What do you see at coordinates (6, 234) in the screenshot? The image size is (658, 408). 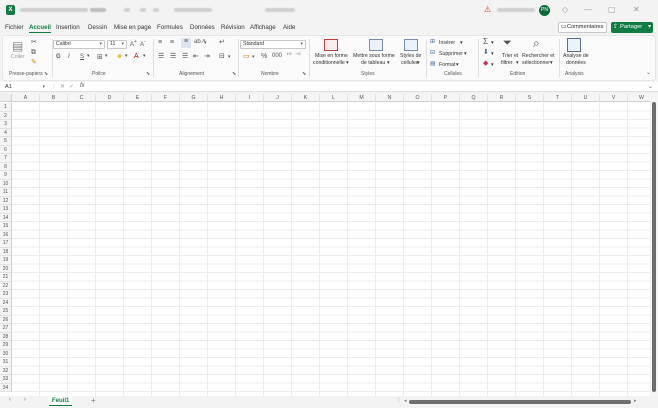 I see `row-header: 16` at bounding box center [6, 234].